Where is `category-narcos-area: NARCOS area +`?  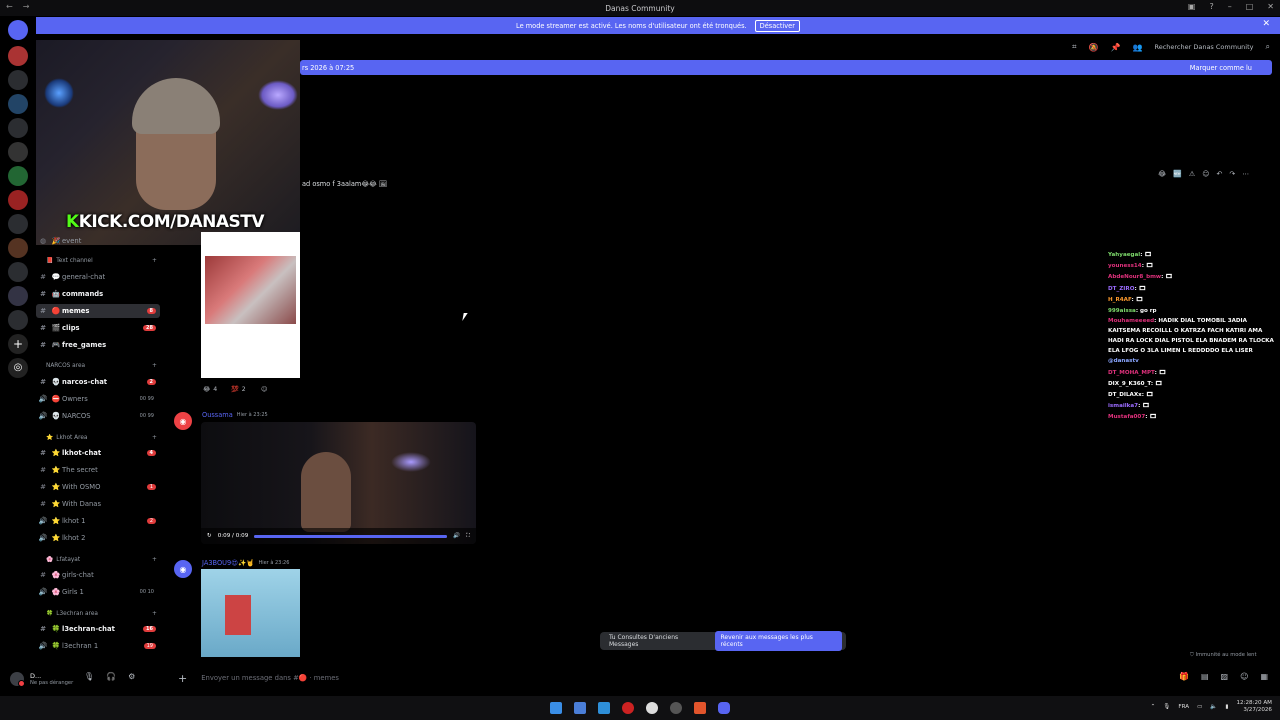 category-narcos-area: NARCOS area + is located at coordinates (101, 366).